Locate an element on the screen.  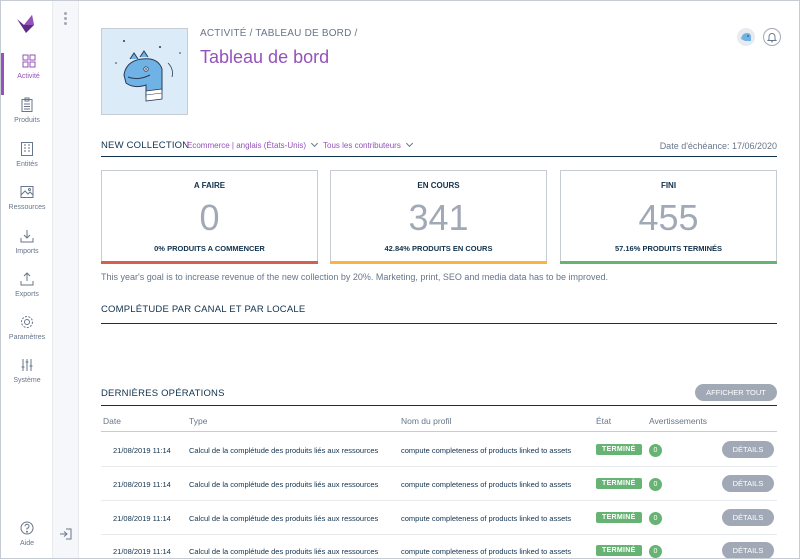
image-icon is located at coordinates (27, 192).